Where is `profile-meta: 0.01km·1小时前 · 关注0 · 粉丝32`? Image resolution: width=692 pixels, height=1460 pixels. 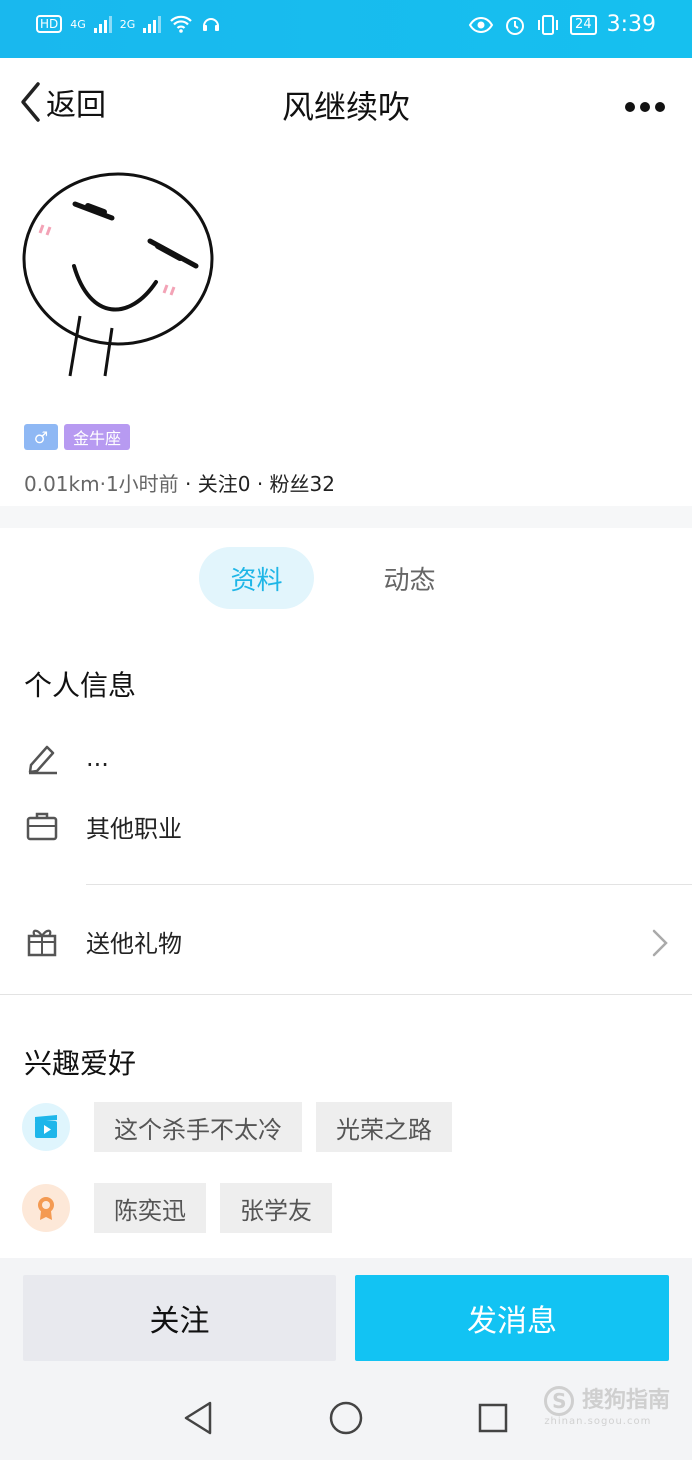
profile-meta: 0.01km·1小时前 · 关注0 · 粉丝32 is located at coordinates (179, 482).